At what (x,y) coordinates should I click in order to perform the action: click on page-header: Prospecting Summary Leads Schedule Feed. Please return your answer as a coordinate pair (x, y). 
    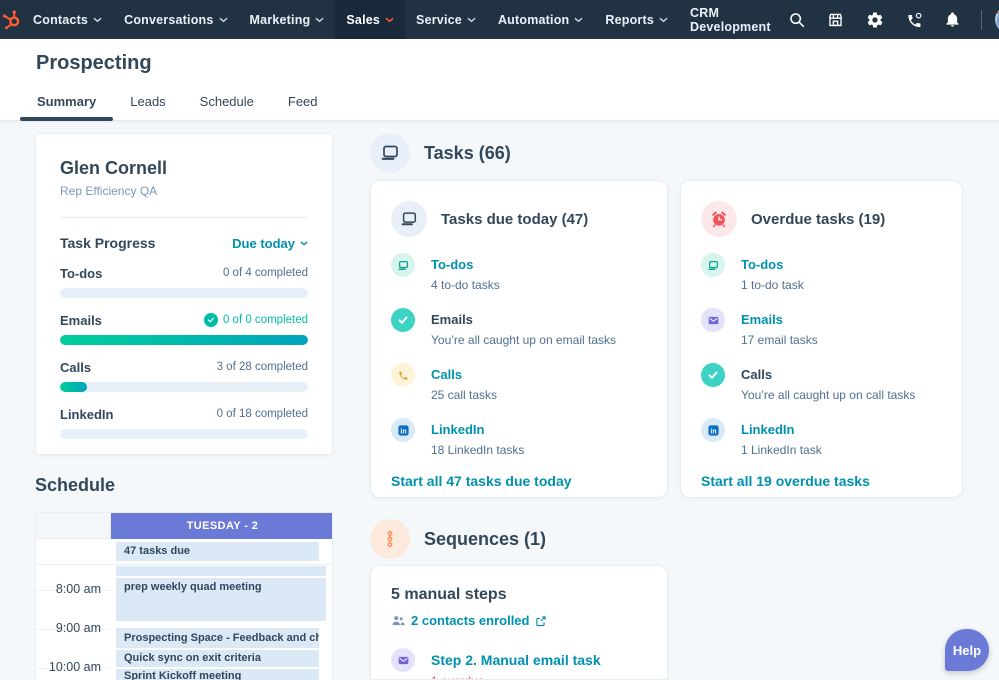
    Looking at the image, I should click on (499, 80).